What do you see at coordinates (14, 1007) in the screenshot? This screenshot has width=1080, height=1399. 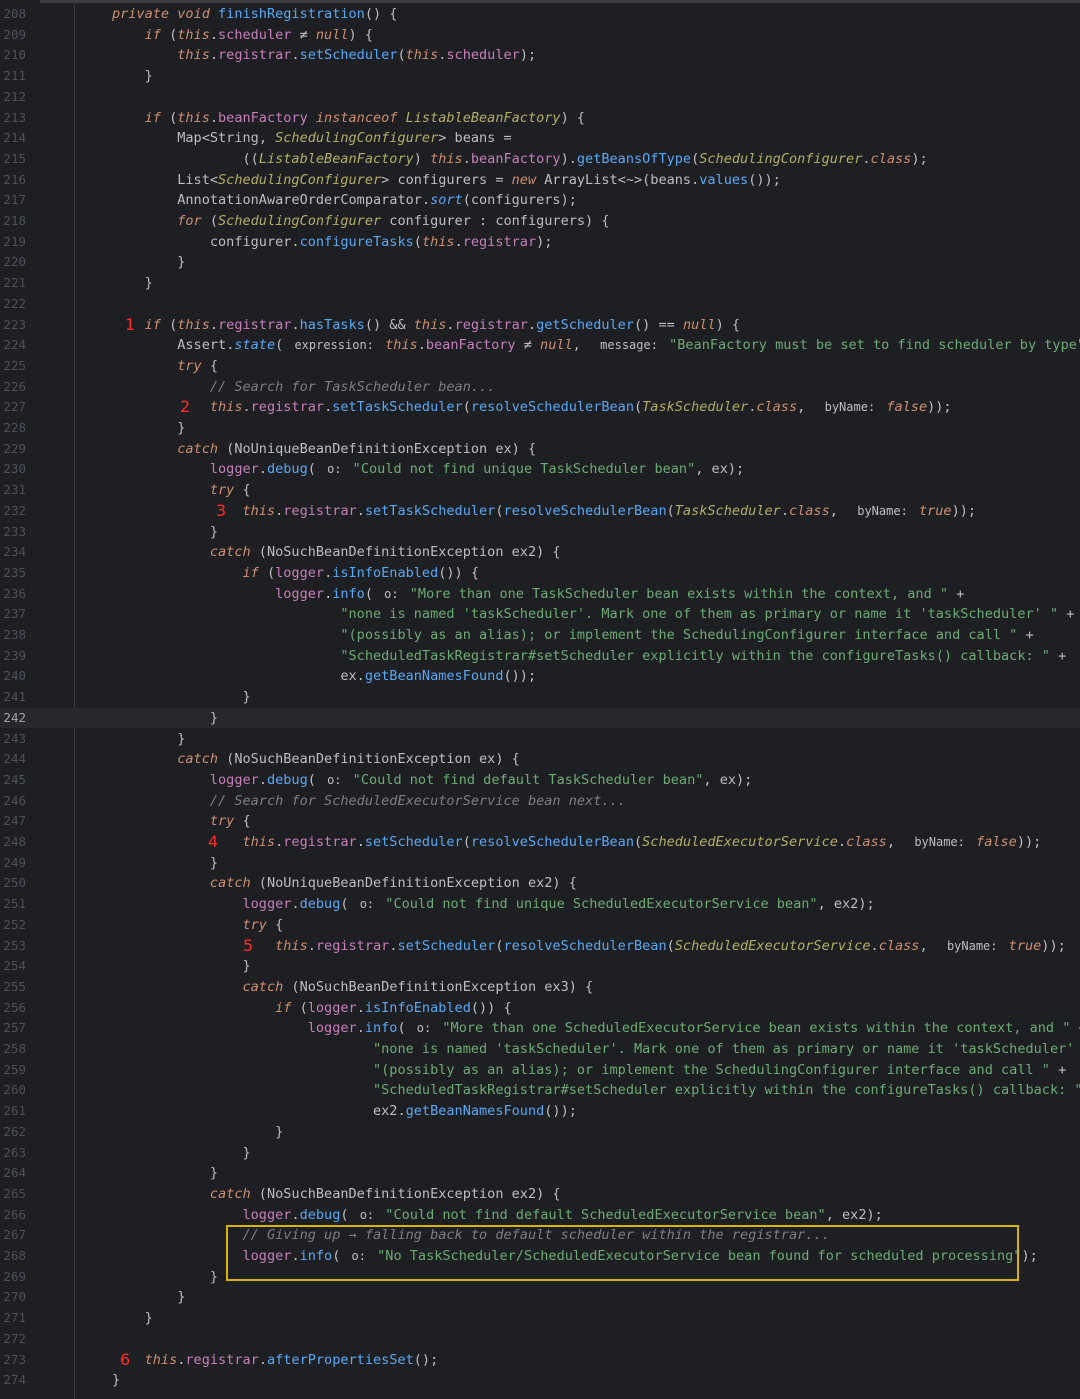 I see `line-number: 256` at bounding box center [14, 1007].